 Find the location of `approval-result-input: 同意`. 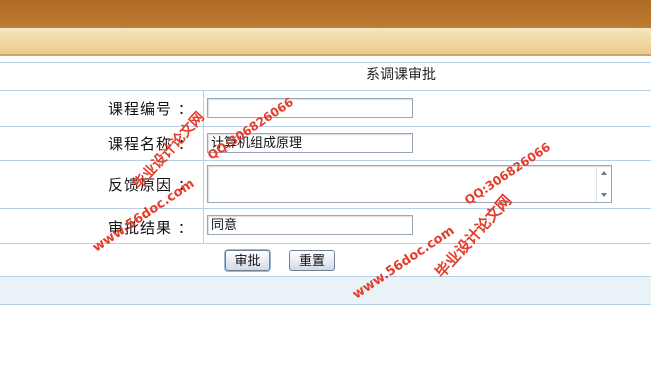

approval-result-input: 同意 is located at coordinates (310, 225).